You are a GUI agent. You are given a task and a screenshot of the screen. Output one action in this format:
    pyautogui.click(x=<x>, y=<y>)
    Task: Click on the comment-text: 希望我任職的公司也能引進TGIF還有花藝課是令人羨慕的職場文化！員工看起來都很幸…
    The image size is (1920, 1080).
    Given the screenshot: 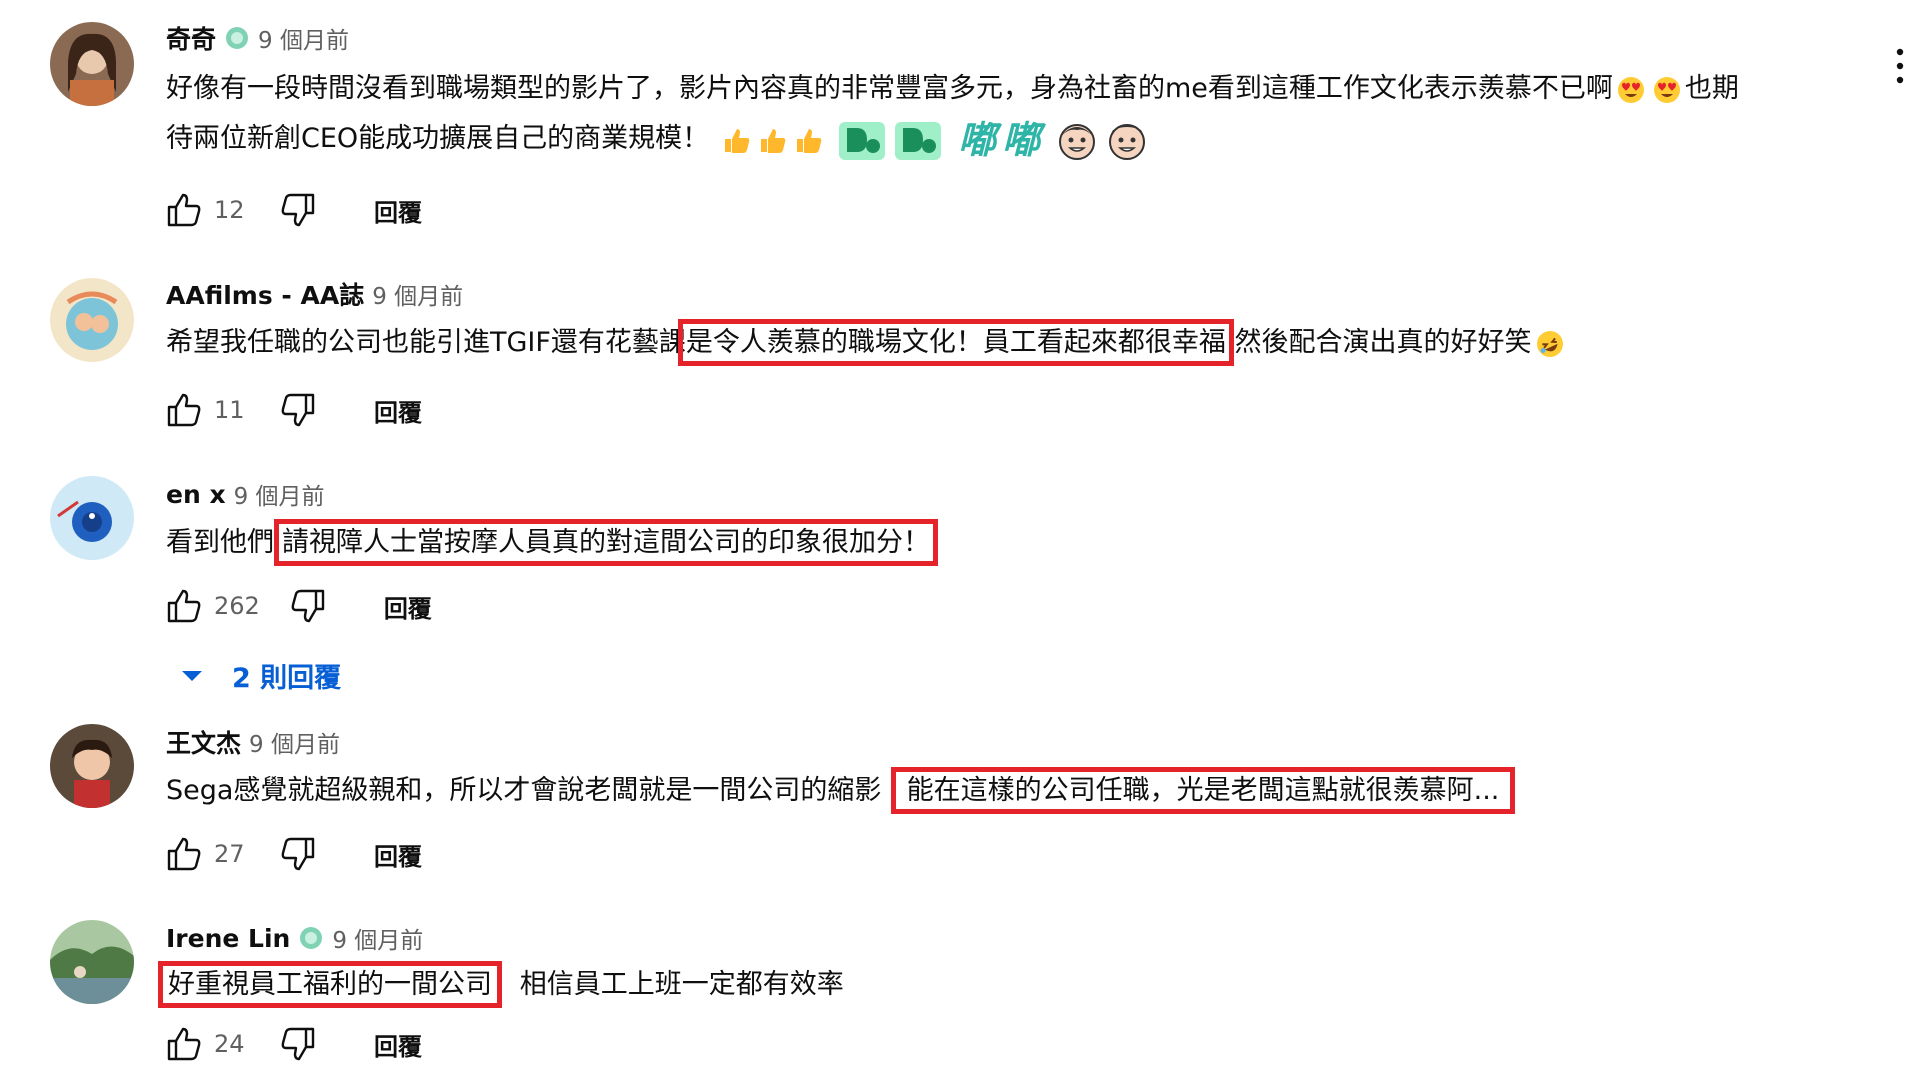 What is the action you would take?
    pyautogui.click(x=867, y=343)
    